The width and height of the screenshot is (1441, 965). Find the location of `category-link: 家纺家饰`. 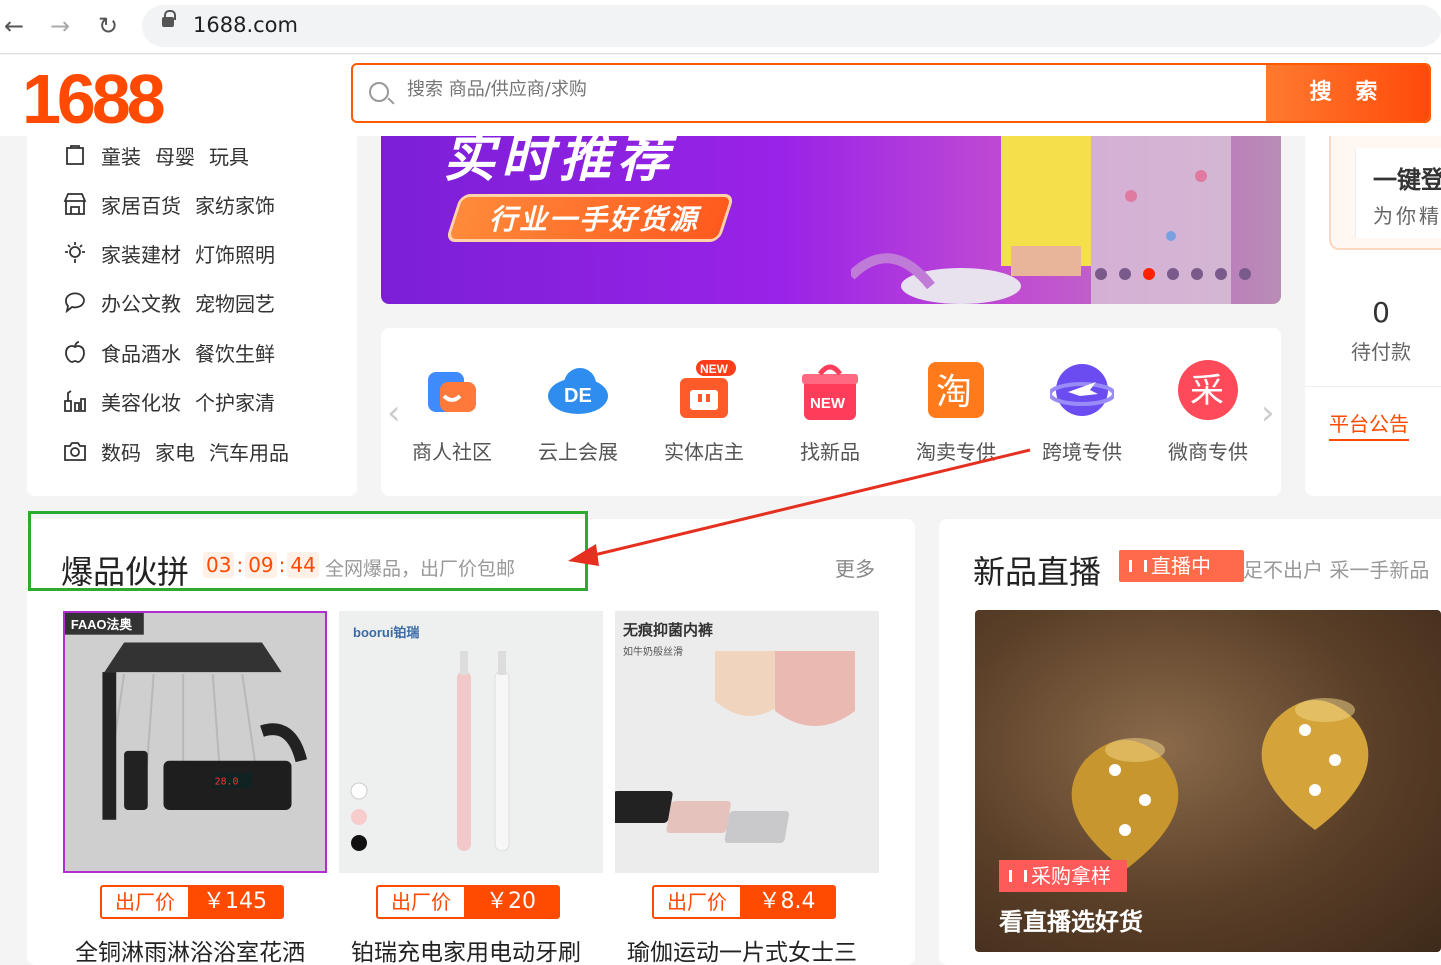

category-link: 家纺家饰 is located at coordinates (235, 204).